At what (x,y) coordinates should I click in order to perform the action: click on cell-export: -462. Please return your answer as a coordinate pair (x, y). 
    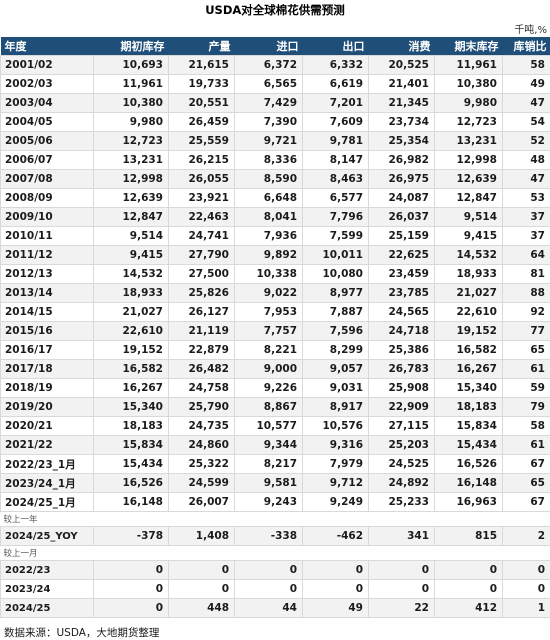
    Looking at the image, I should click on (336, 536).